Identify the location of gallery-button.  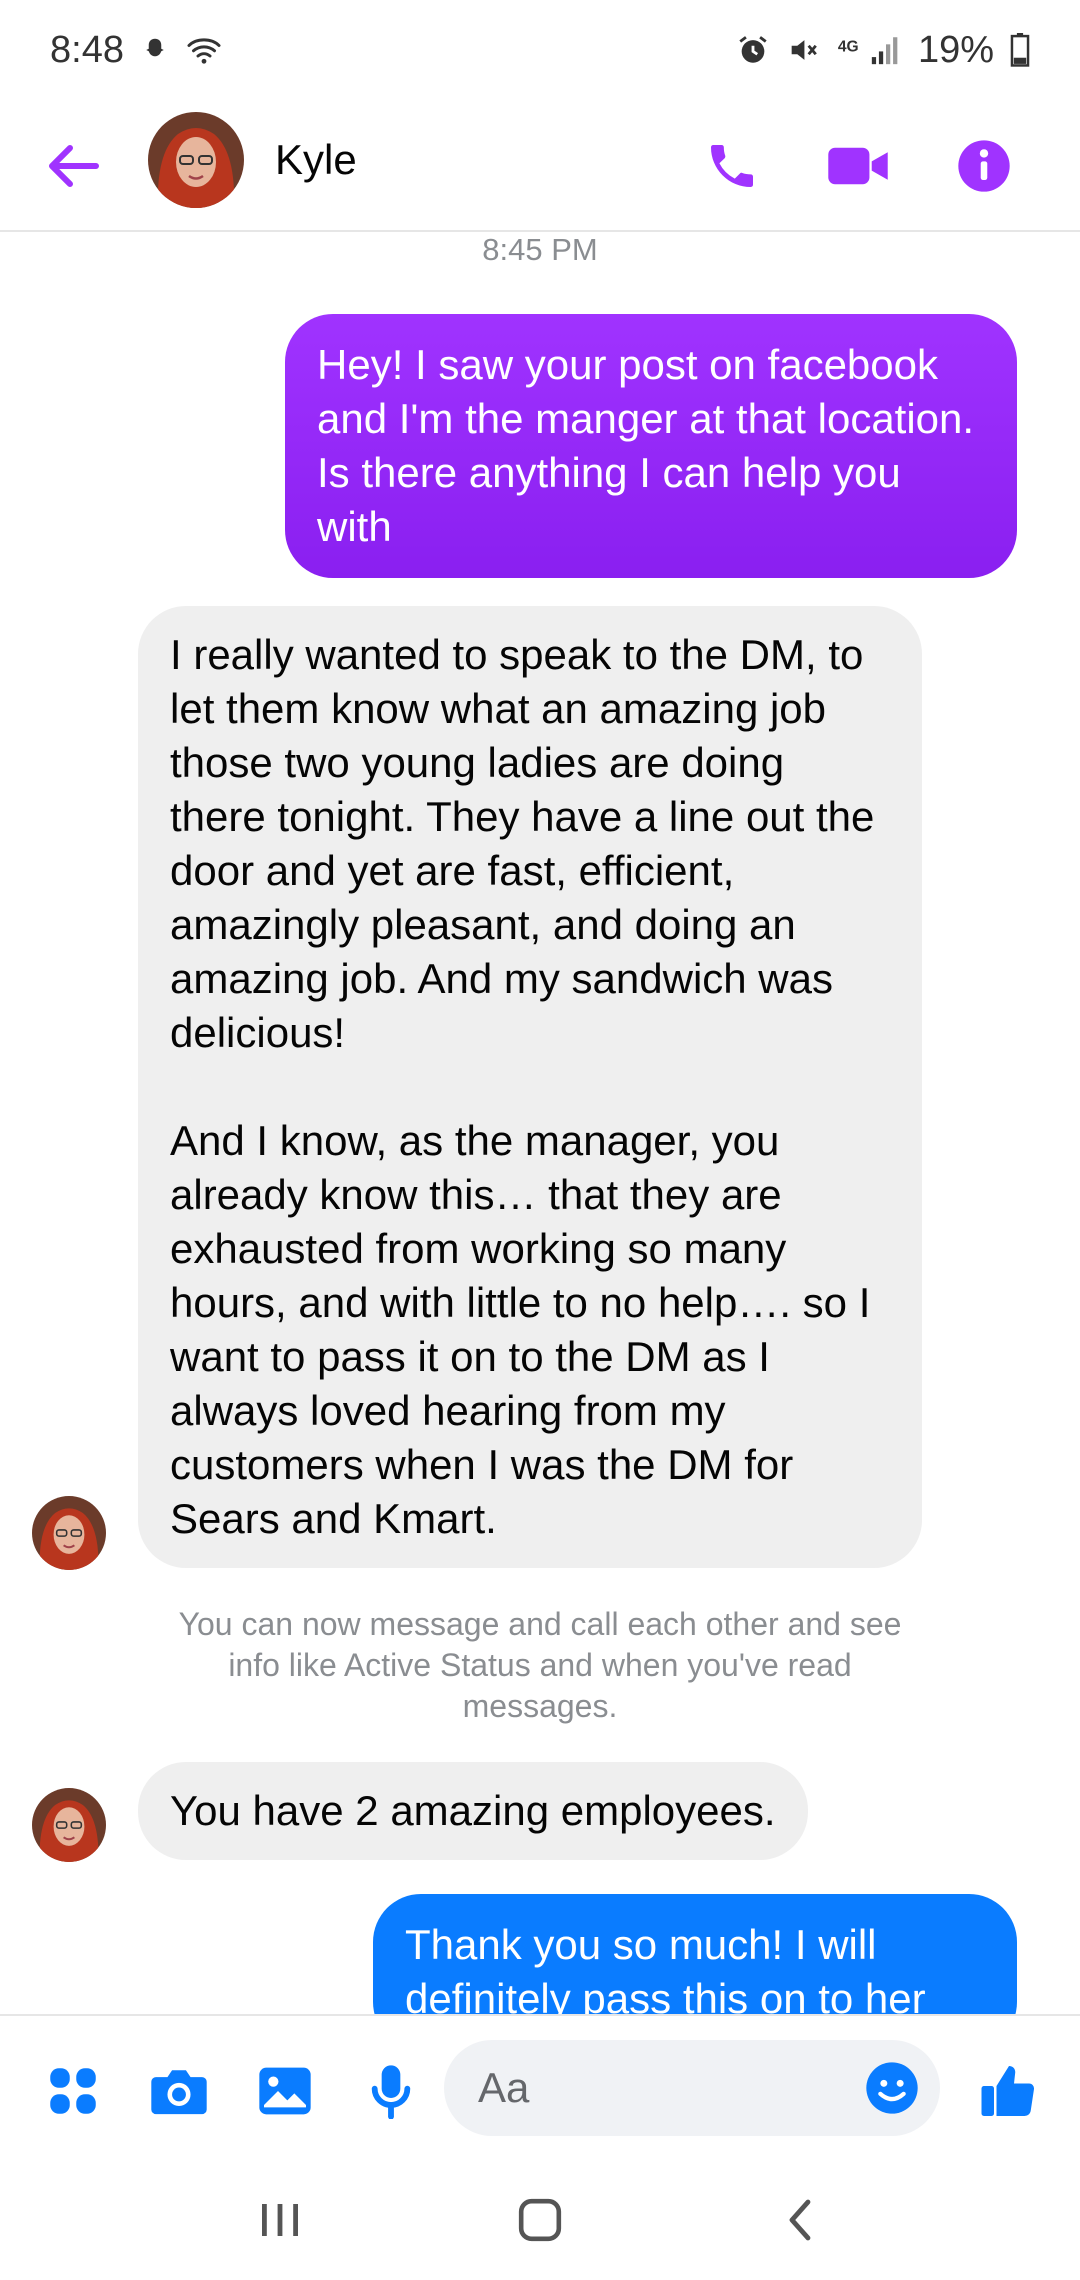
(285, 2091).